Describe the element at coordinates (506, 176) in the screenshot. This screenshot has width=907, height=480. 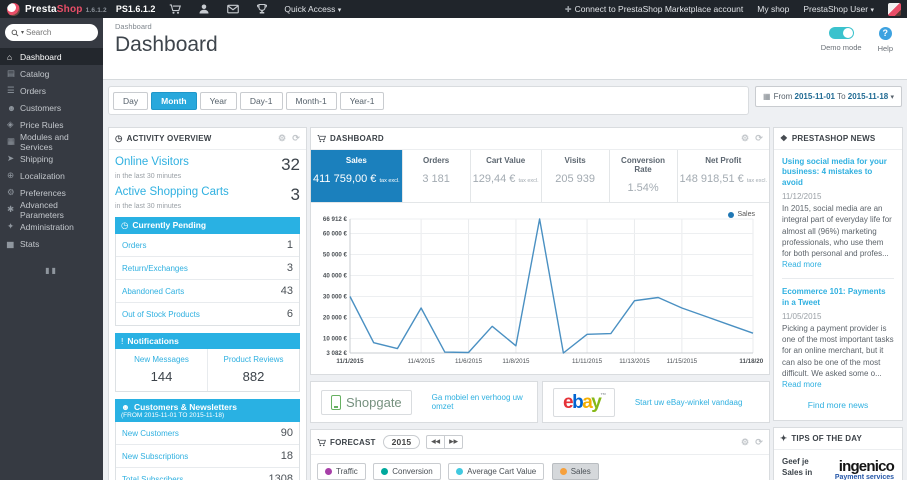
I see `stat-cart-value: Cart Value 129,44 € tax excl.` at that location.